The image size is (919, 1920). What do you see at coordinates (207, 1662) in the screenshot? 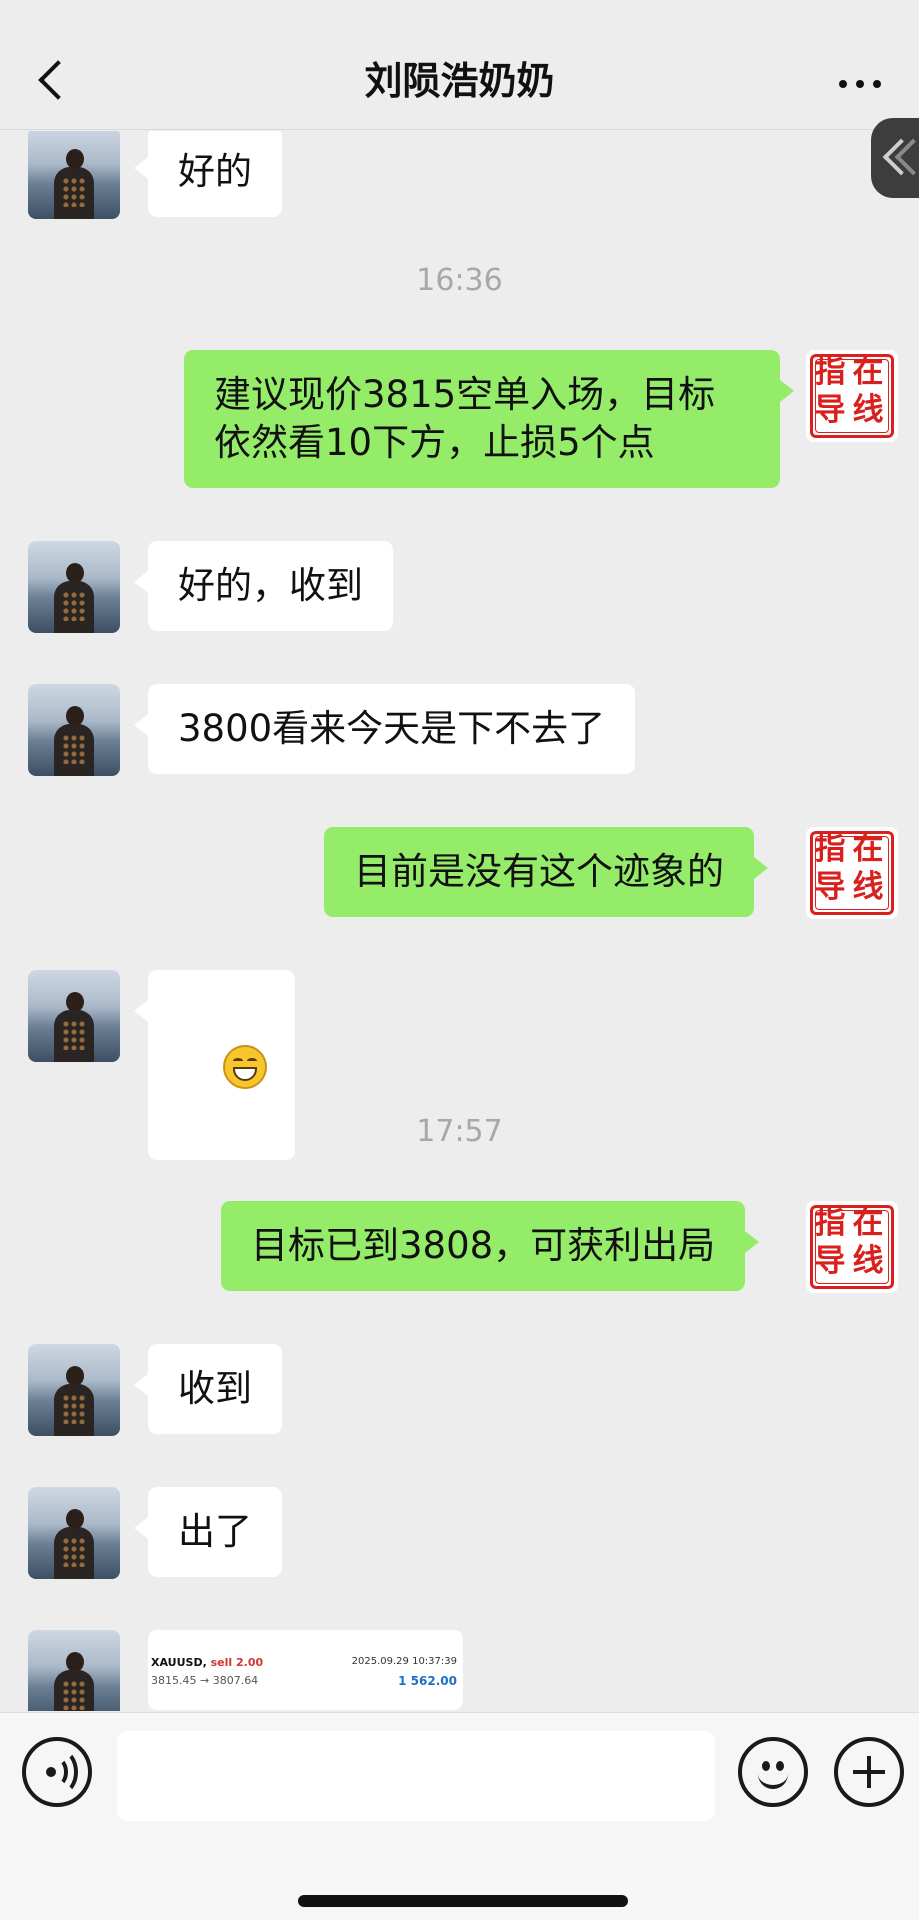
I see `trade-symbol: XAUUSD, sell 2.00` at bounding box center [207, 1662].